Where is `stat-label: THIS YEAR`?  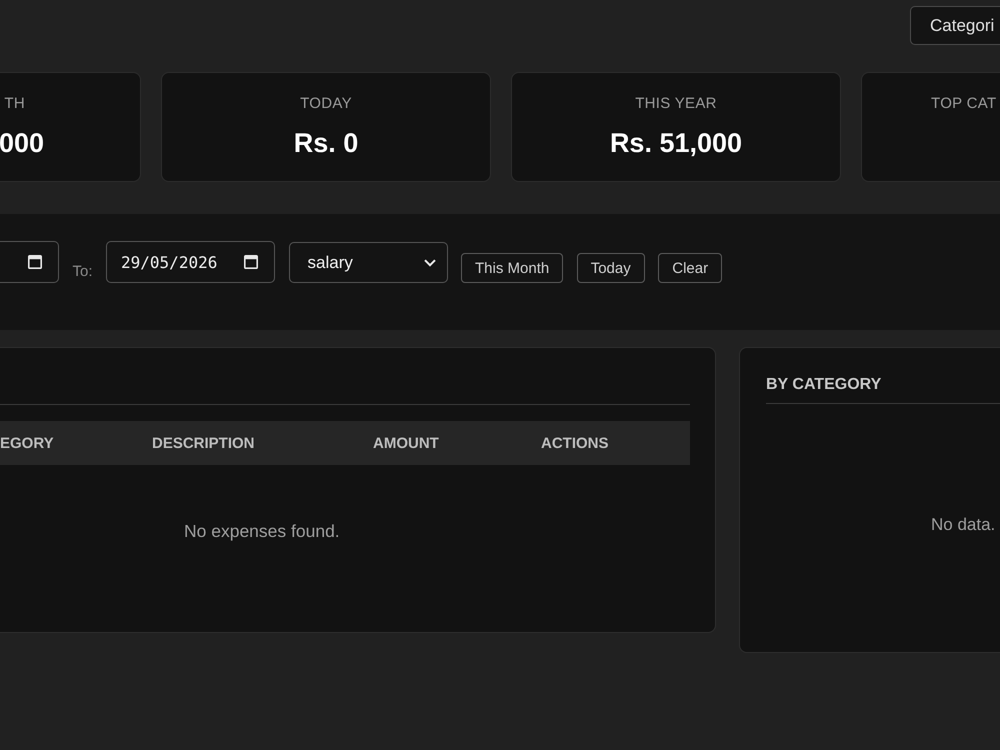 stat-label: THIS YEAR is located at coordinates (676, 104).